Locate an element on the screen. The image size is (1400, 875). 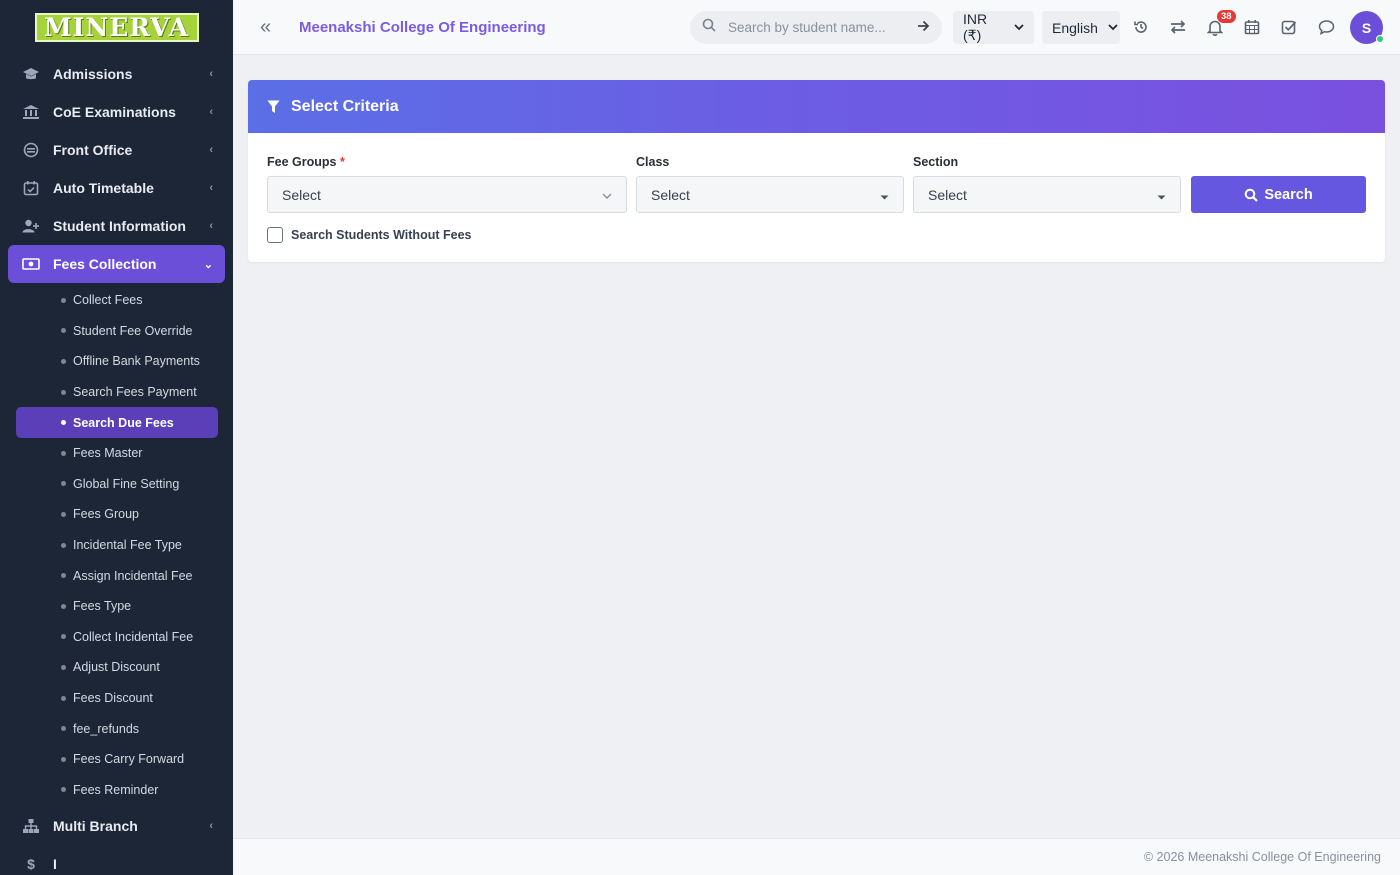
without-fees-label: Search Students Without Fees is located at coordinates (381, 235).